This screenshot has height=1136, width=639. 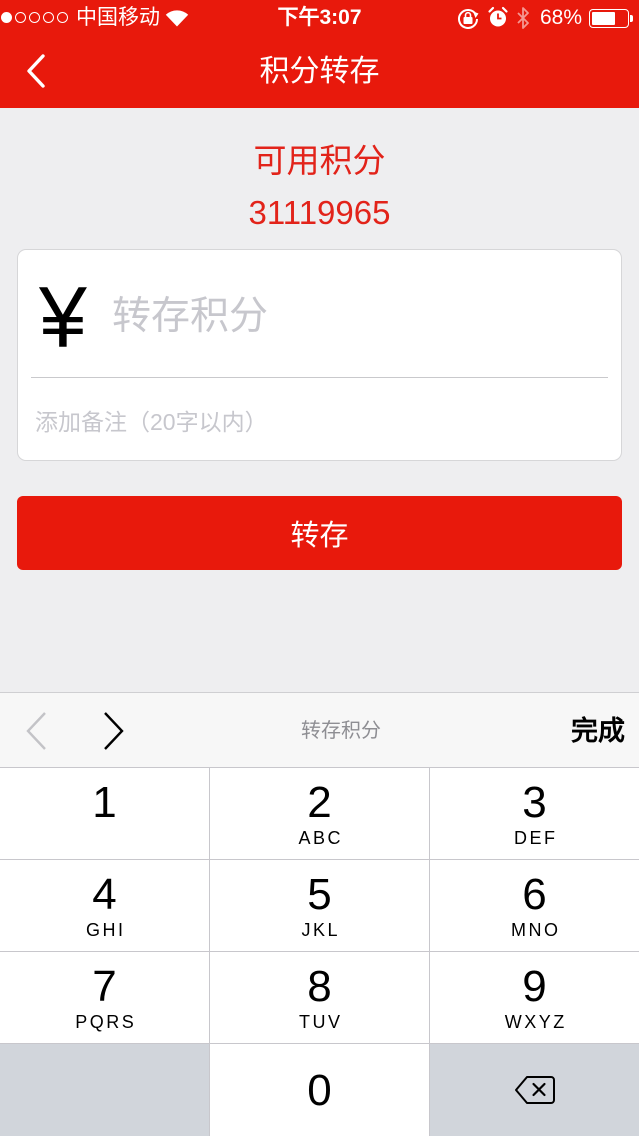 I want to click on available-points-value: 31119965, so click(x=319, y=212).